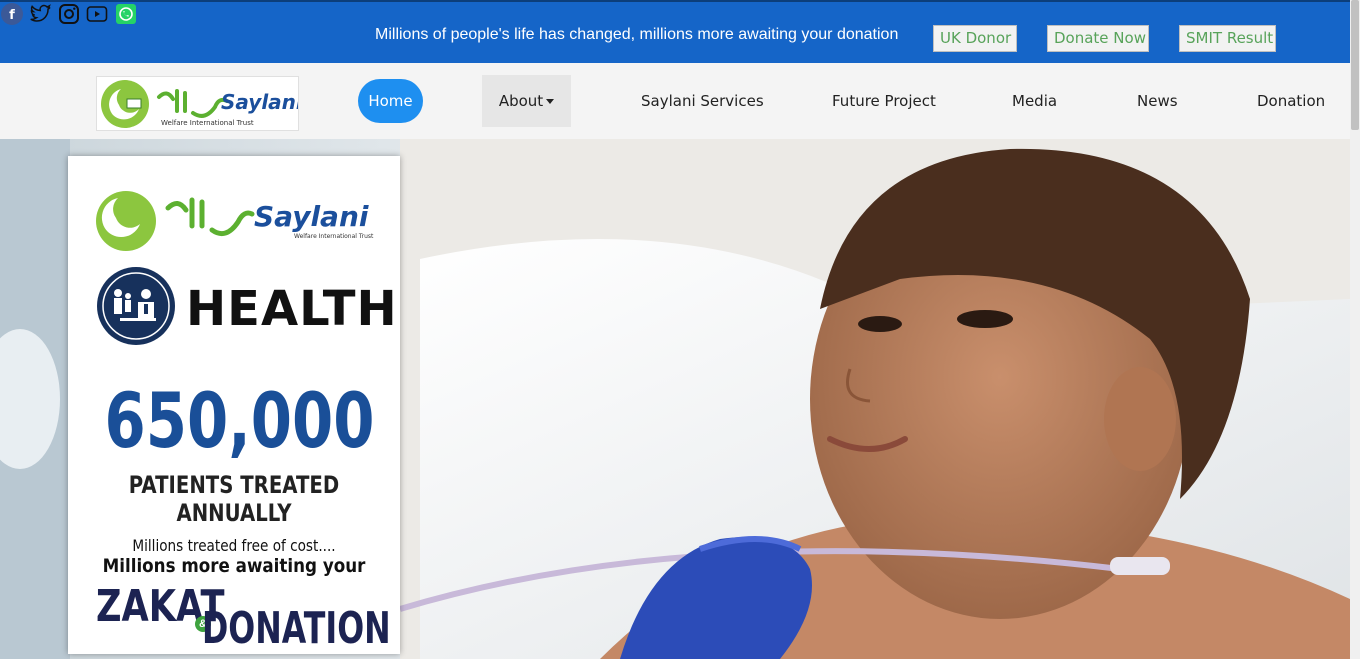 The width and height of the screenshot is (1360, 659). I want to click on card-category: HEALTH, so click(292, 309).